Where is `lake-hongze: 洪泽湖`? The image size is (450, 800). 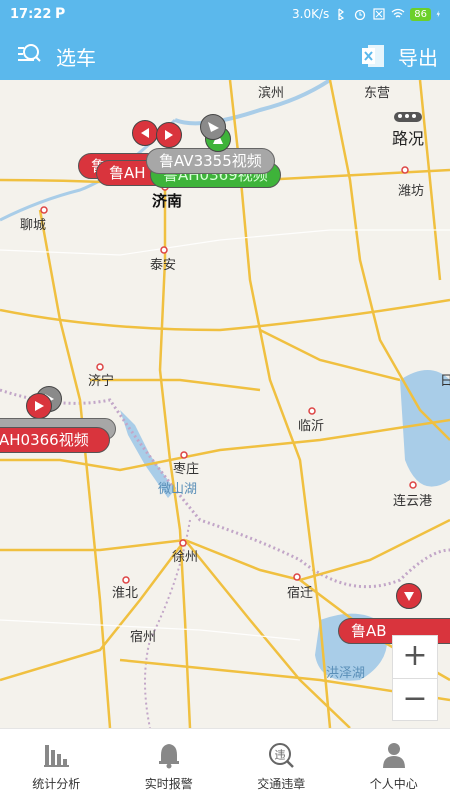
lake-hongze: 洪泽湖 is located at coordinates (346, 673).